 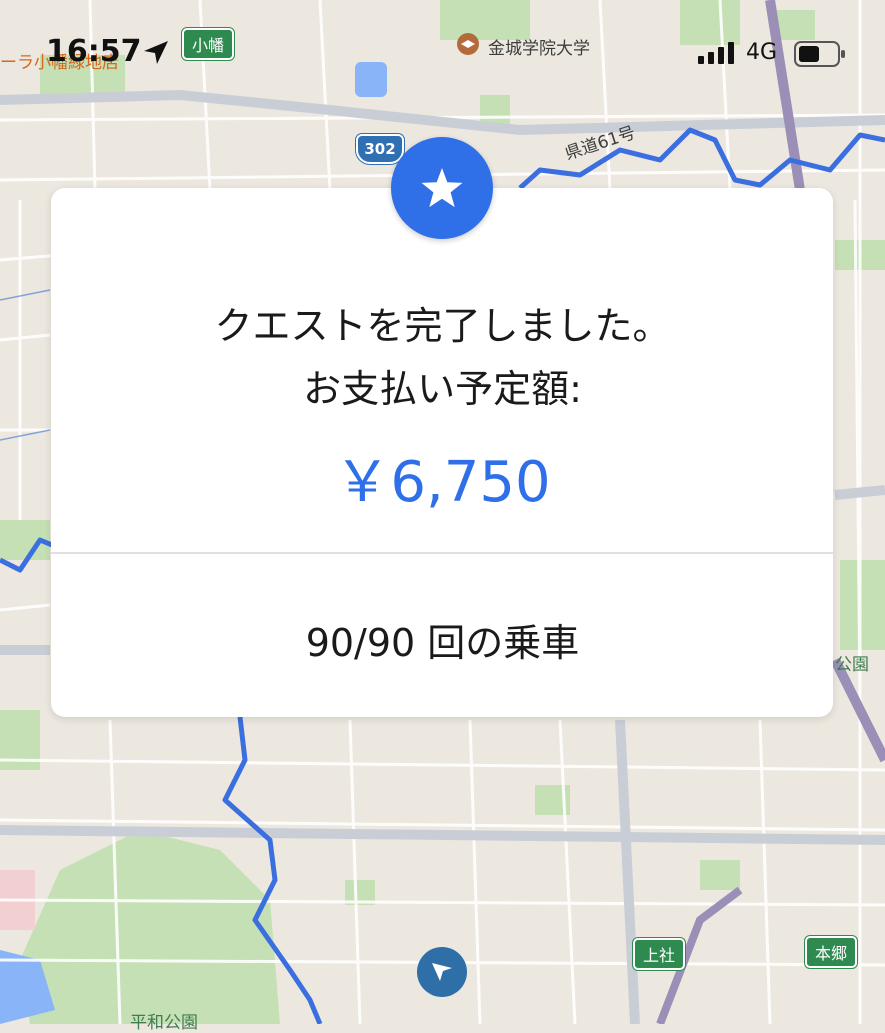 I want to click on battery-icon, so click(x=819, y=54).